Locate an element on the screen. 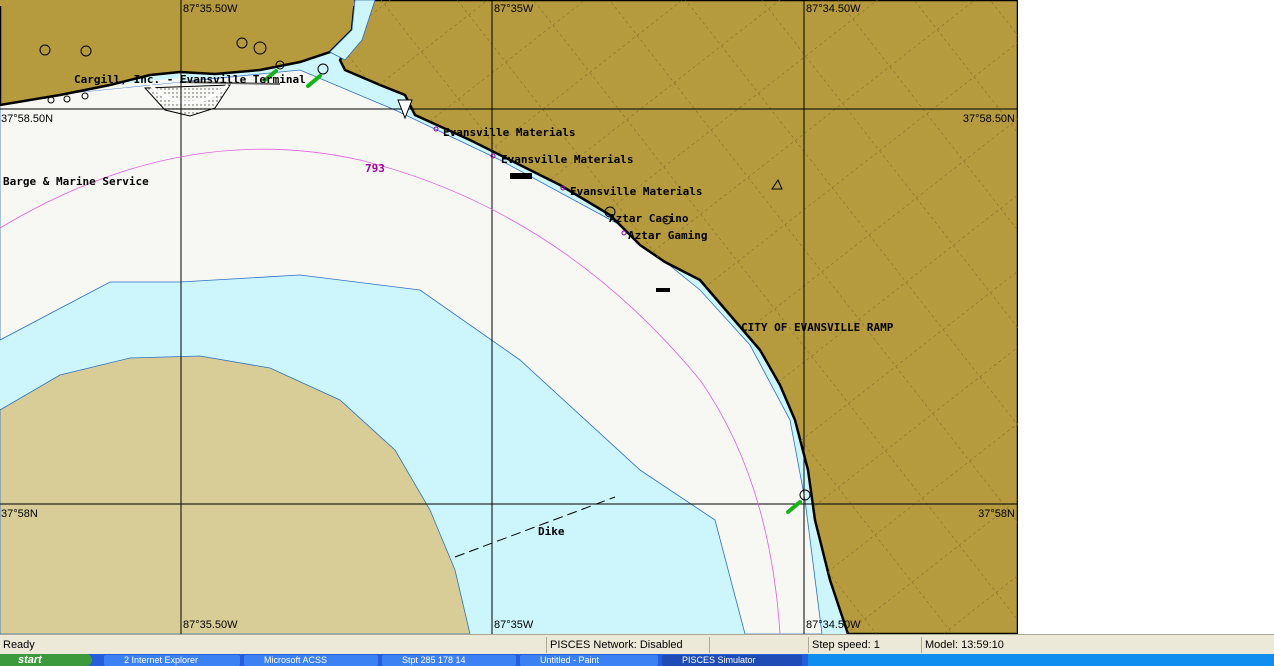  system-tray is located at coordinates (1041, 660).